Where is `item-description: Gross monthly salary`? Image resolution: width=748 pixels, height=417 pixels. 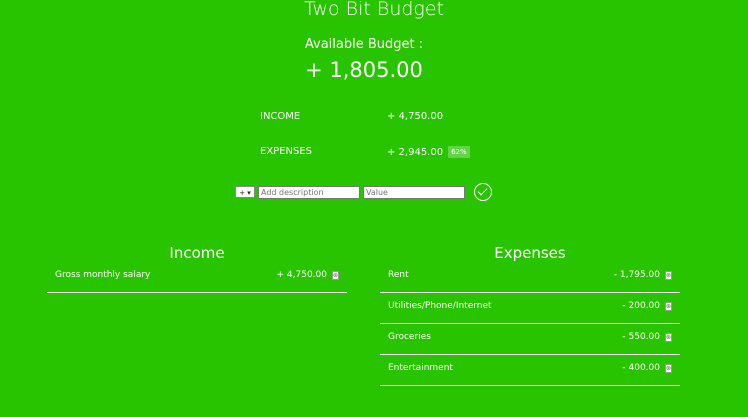
item-description: Gross monthly salary is located at coordinates (103, 275).